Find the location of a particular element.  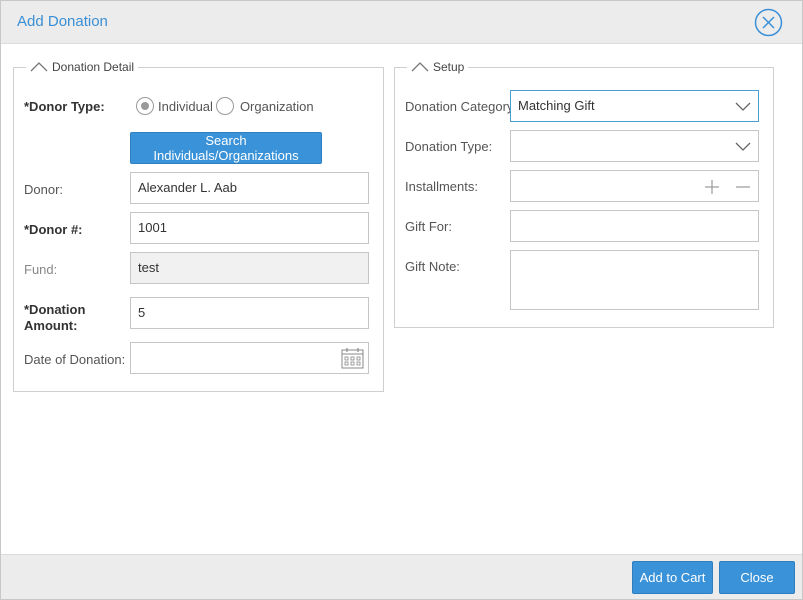

radio-organization-label: Organization is located at coordinates (277, 106).